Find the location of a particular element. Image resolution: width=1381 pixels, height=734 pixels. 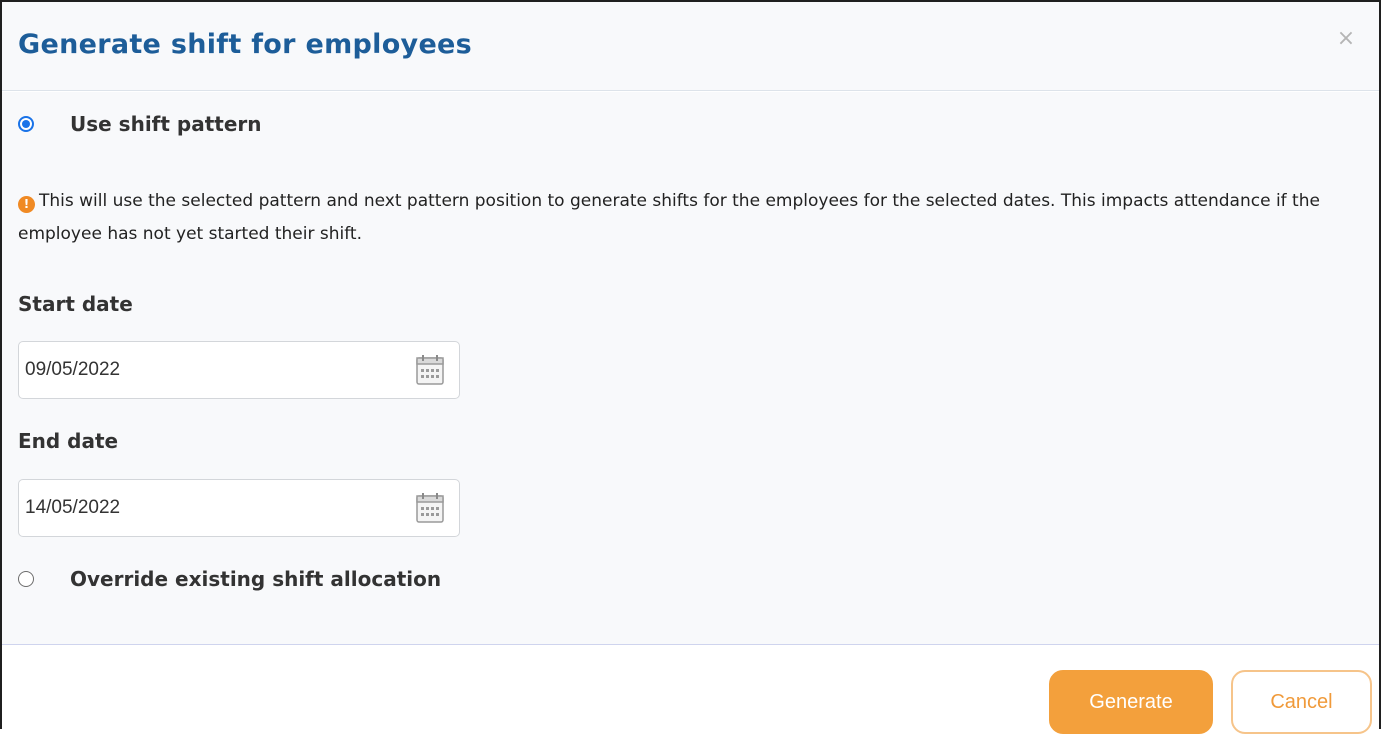

use-shift-pattern-option: Use shift pattern is located at coordinates (140, 124).